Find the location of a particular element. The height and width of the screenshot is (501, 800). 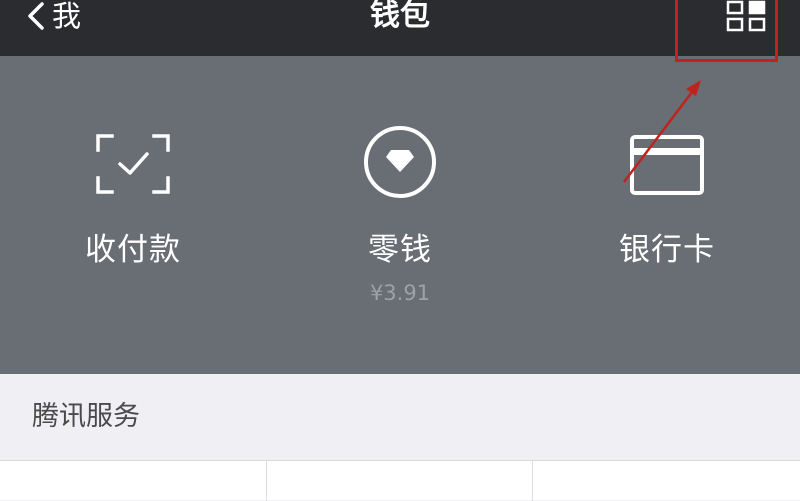

balance-label: 零钱 is located at coordinates (400, 250).